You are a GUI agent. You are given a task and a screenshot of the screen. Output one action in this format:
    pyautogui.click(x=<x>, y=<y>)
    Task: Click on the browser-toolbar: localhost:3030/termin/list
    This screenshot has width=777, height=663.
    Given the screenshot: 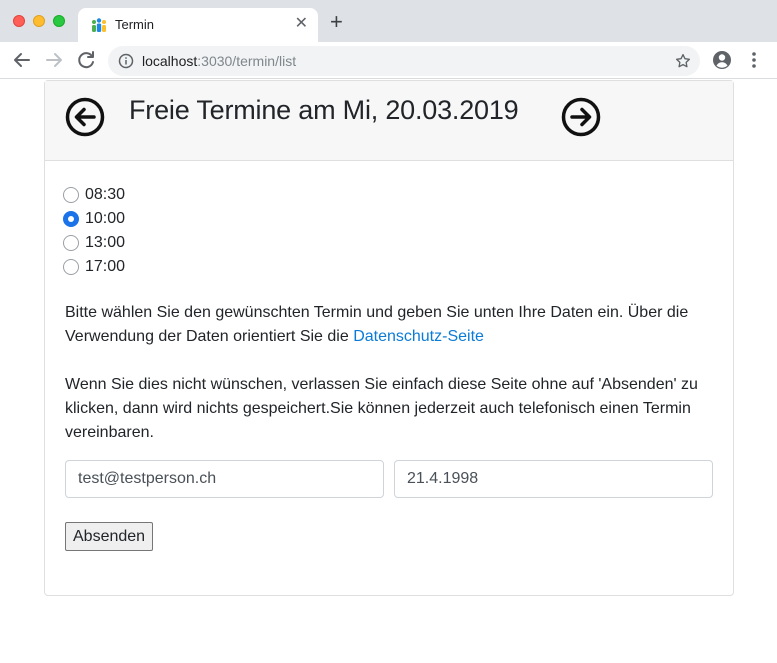 What is the action you would take?
    pyautogui.click(x=388, y=60)
    